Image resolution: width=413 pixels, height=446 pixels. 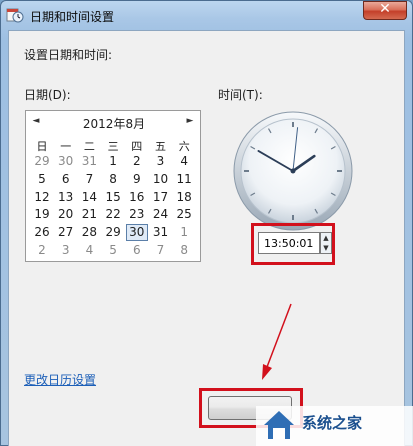 I want to click on watermark-text: 系统之家, so click(x=332, y=423).